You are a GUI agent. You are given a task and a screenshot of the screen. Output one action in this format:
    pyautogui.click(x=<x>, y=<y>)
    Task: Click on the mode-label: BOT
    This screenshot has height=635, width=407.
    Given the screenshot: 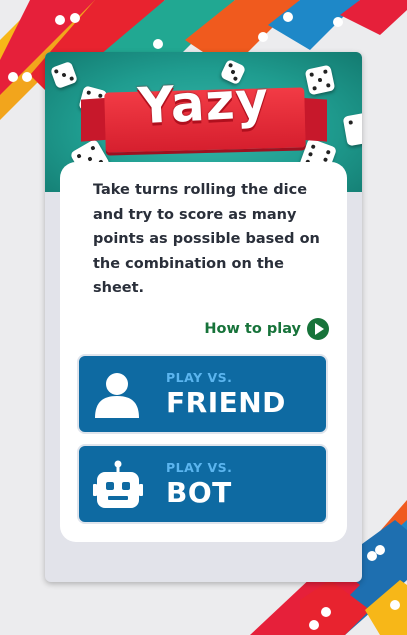 What is the action you would take?
    pyautogui.click(x=199, y=492)
    